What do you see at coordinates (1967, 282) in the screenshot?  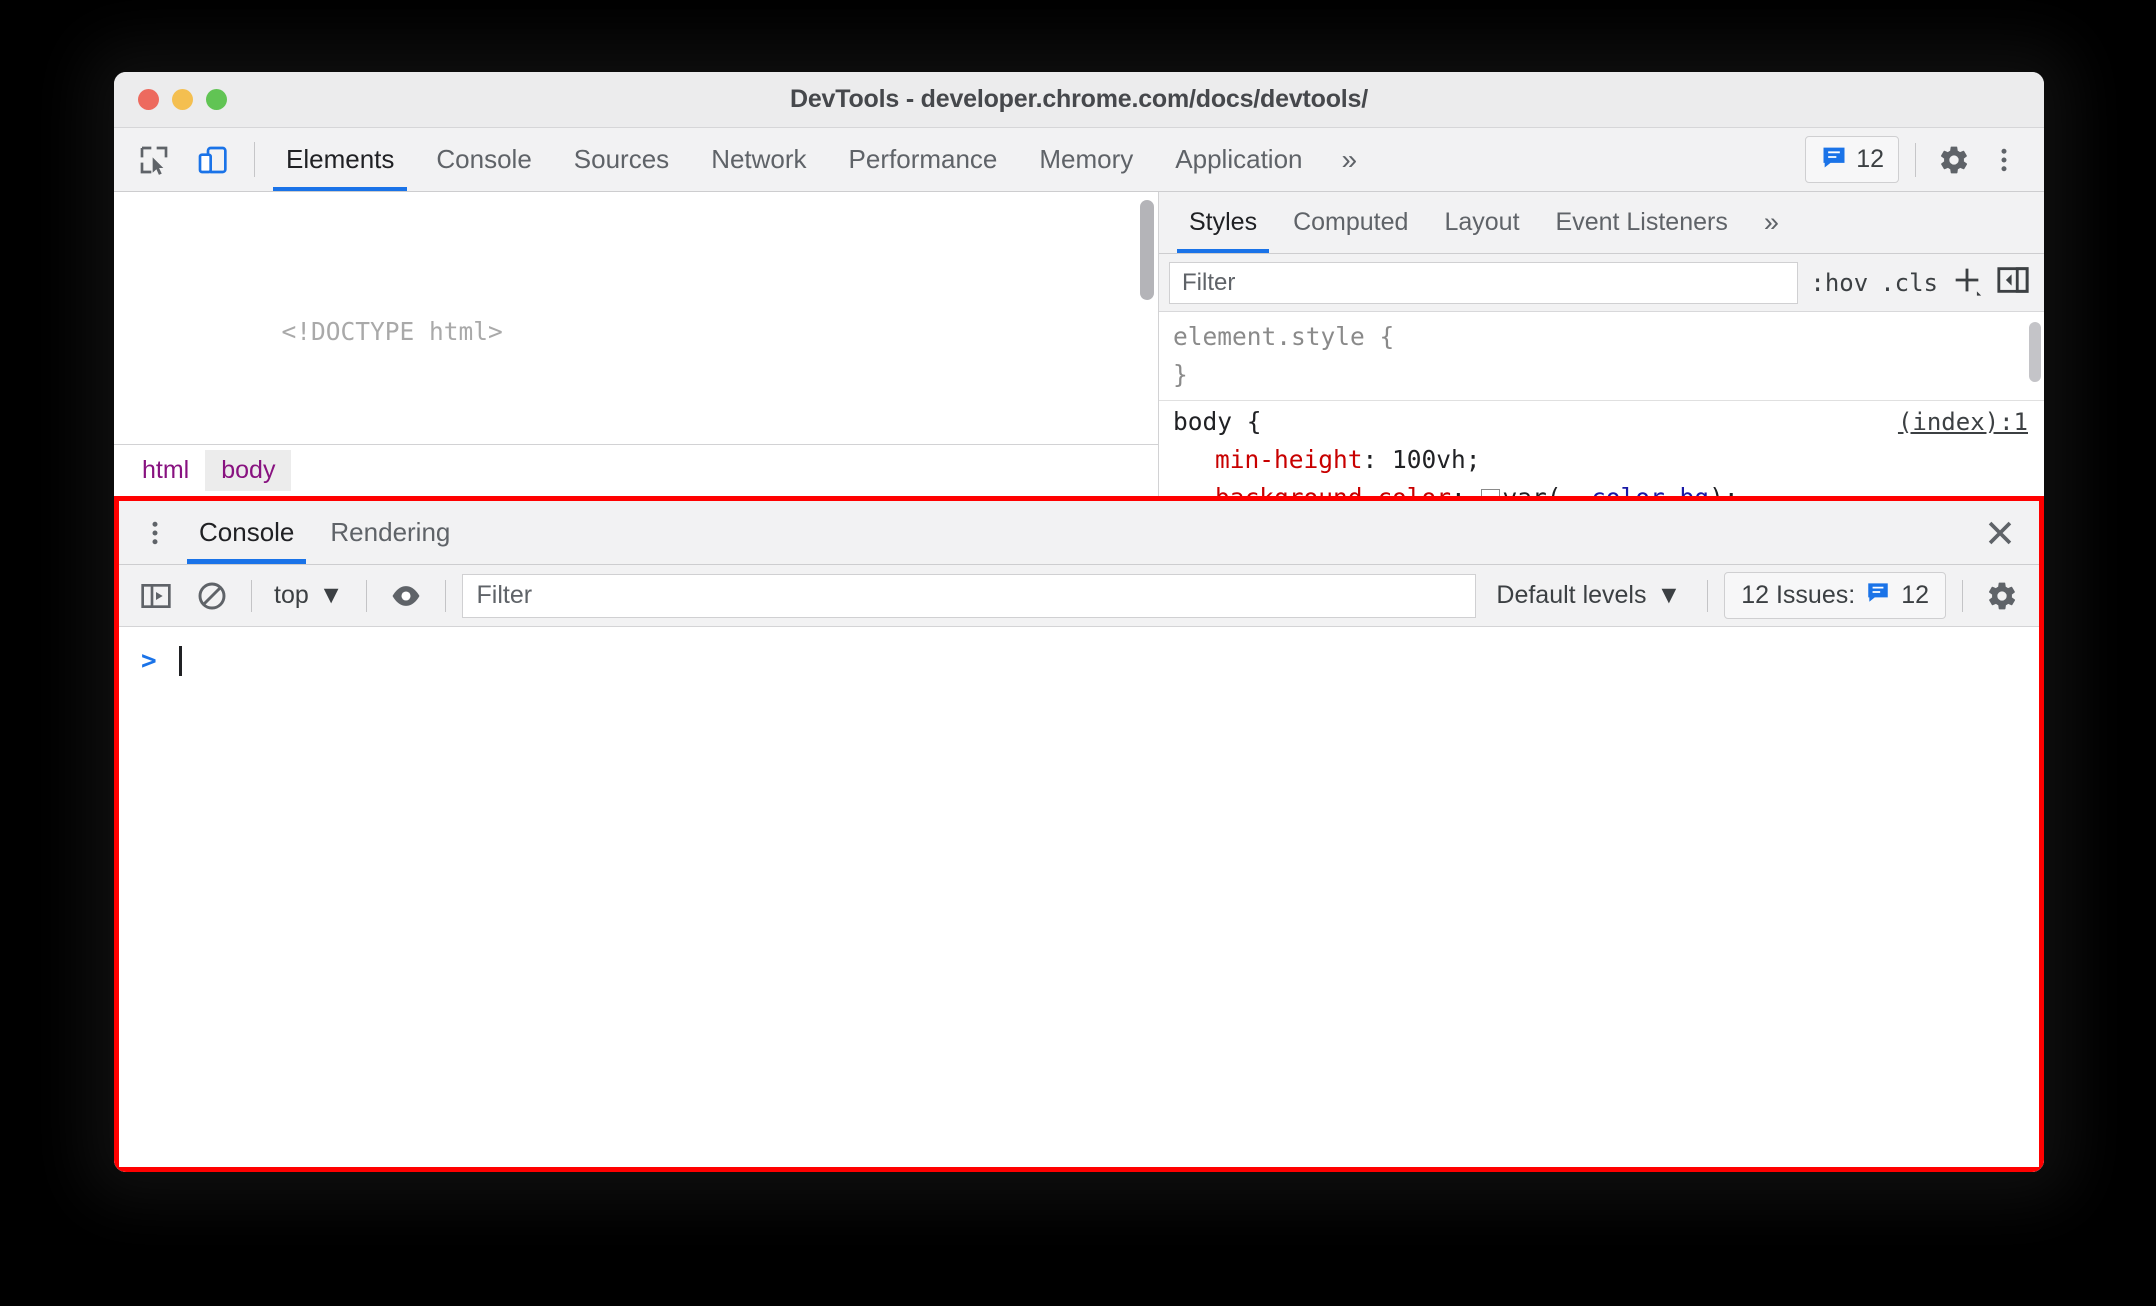 I see `new-style-rule-icon` at bounding box center [1967, 282].